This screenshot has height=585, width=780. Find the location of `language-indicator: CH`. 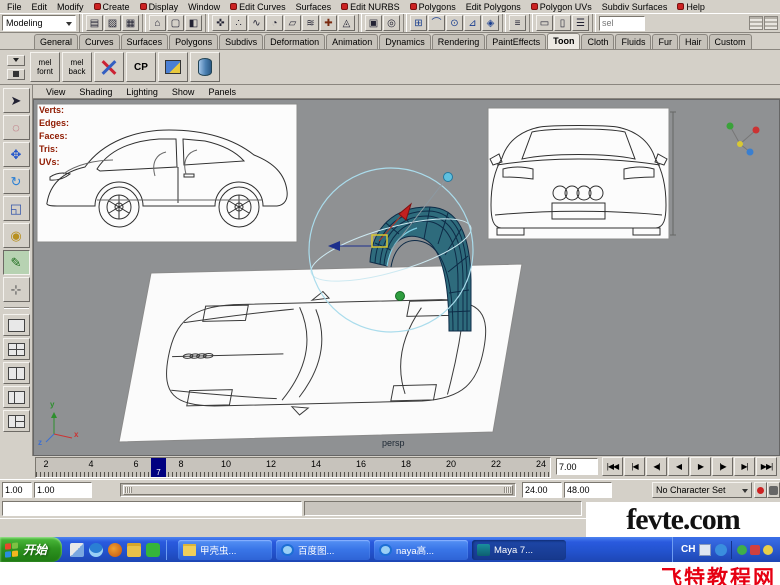

language-indicator: CH is located at coordinates (688, 549).